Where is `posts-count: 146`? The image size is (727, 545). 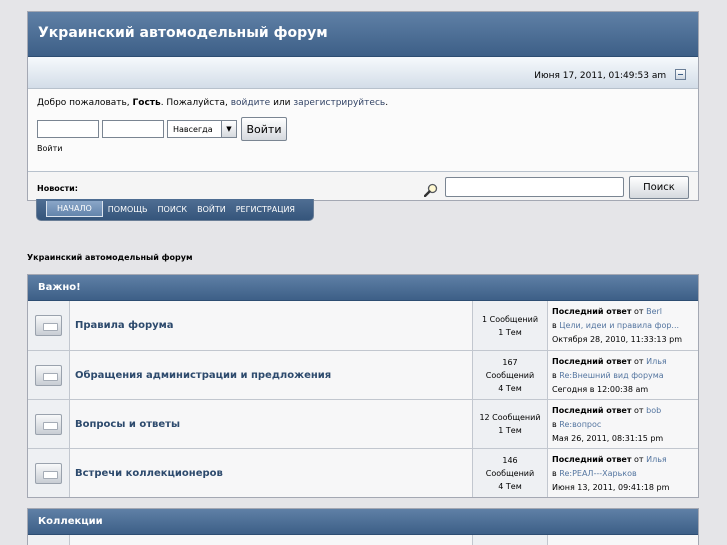 posts-count: 146 is located at coordinates (510, 460).